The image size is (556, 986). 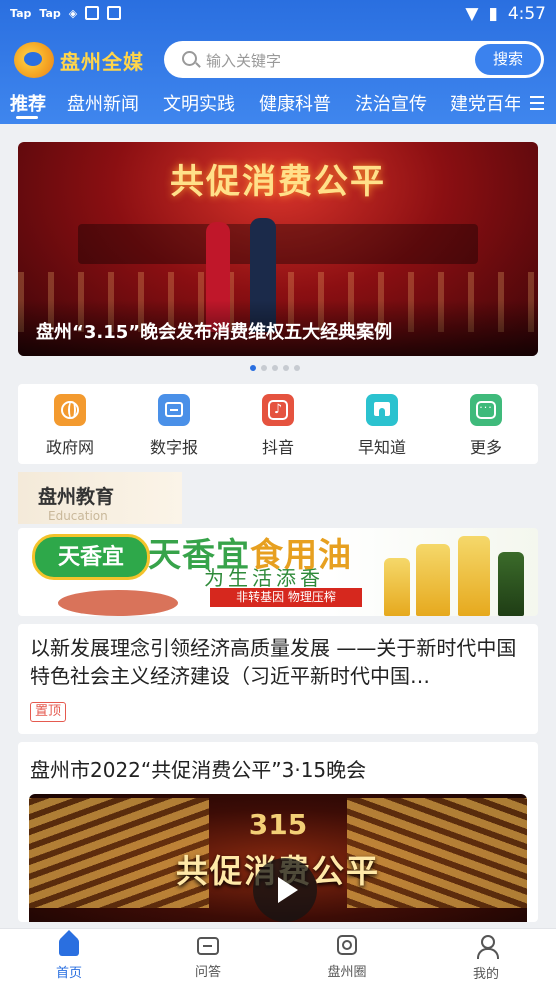 I want to click on quick-nav-label: 更多, so click(x=485, y=447).